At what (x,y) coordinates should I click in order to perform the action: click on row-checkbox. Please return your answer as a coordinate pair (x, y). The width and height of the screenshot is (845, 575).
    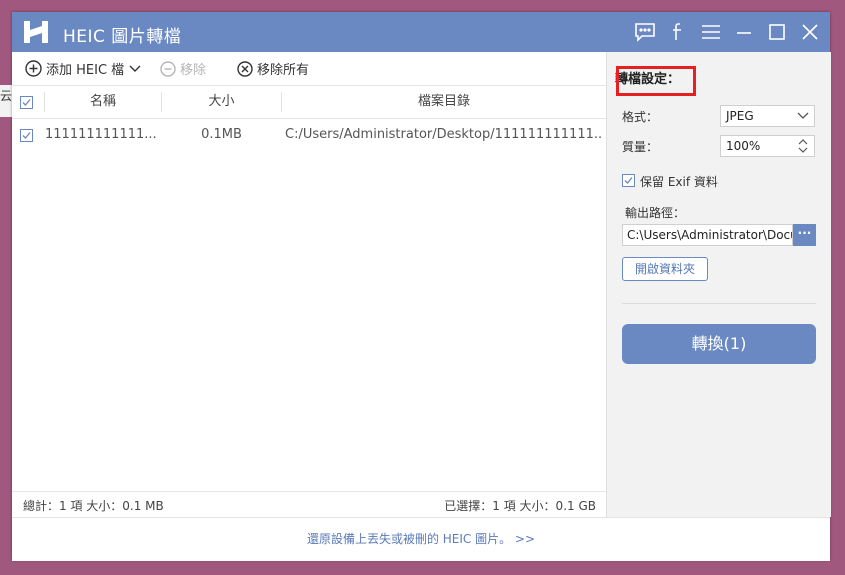
    Looking at the image, I should click on (26, 135).